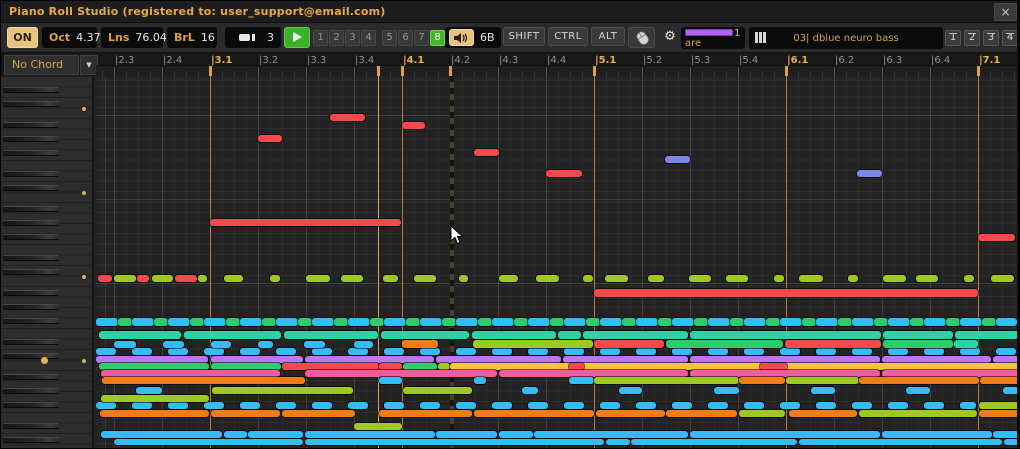 Image resolution: width=1020 pixels, height=449 pixels. I want to click on piano-keyboard, so click(47, 262).